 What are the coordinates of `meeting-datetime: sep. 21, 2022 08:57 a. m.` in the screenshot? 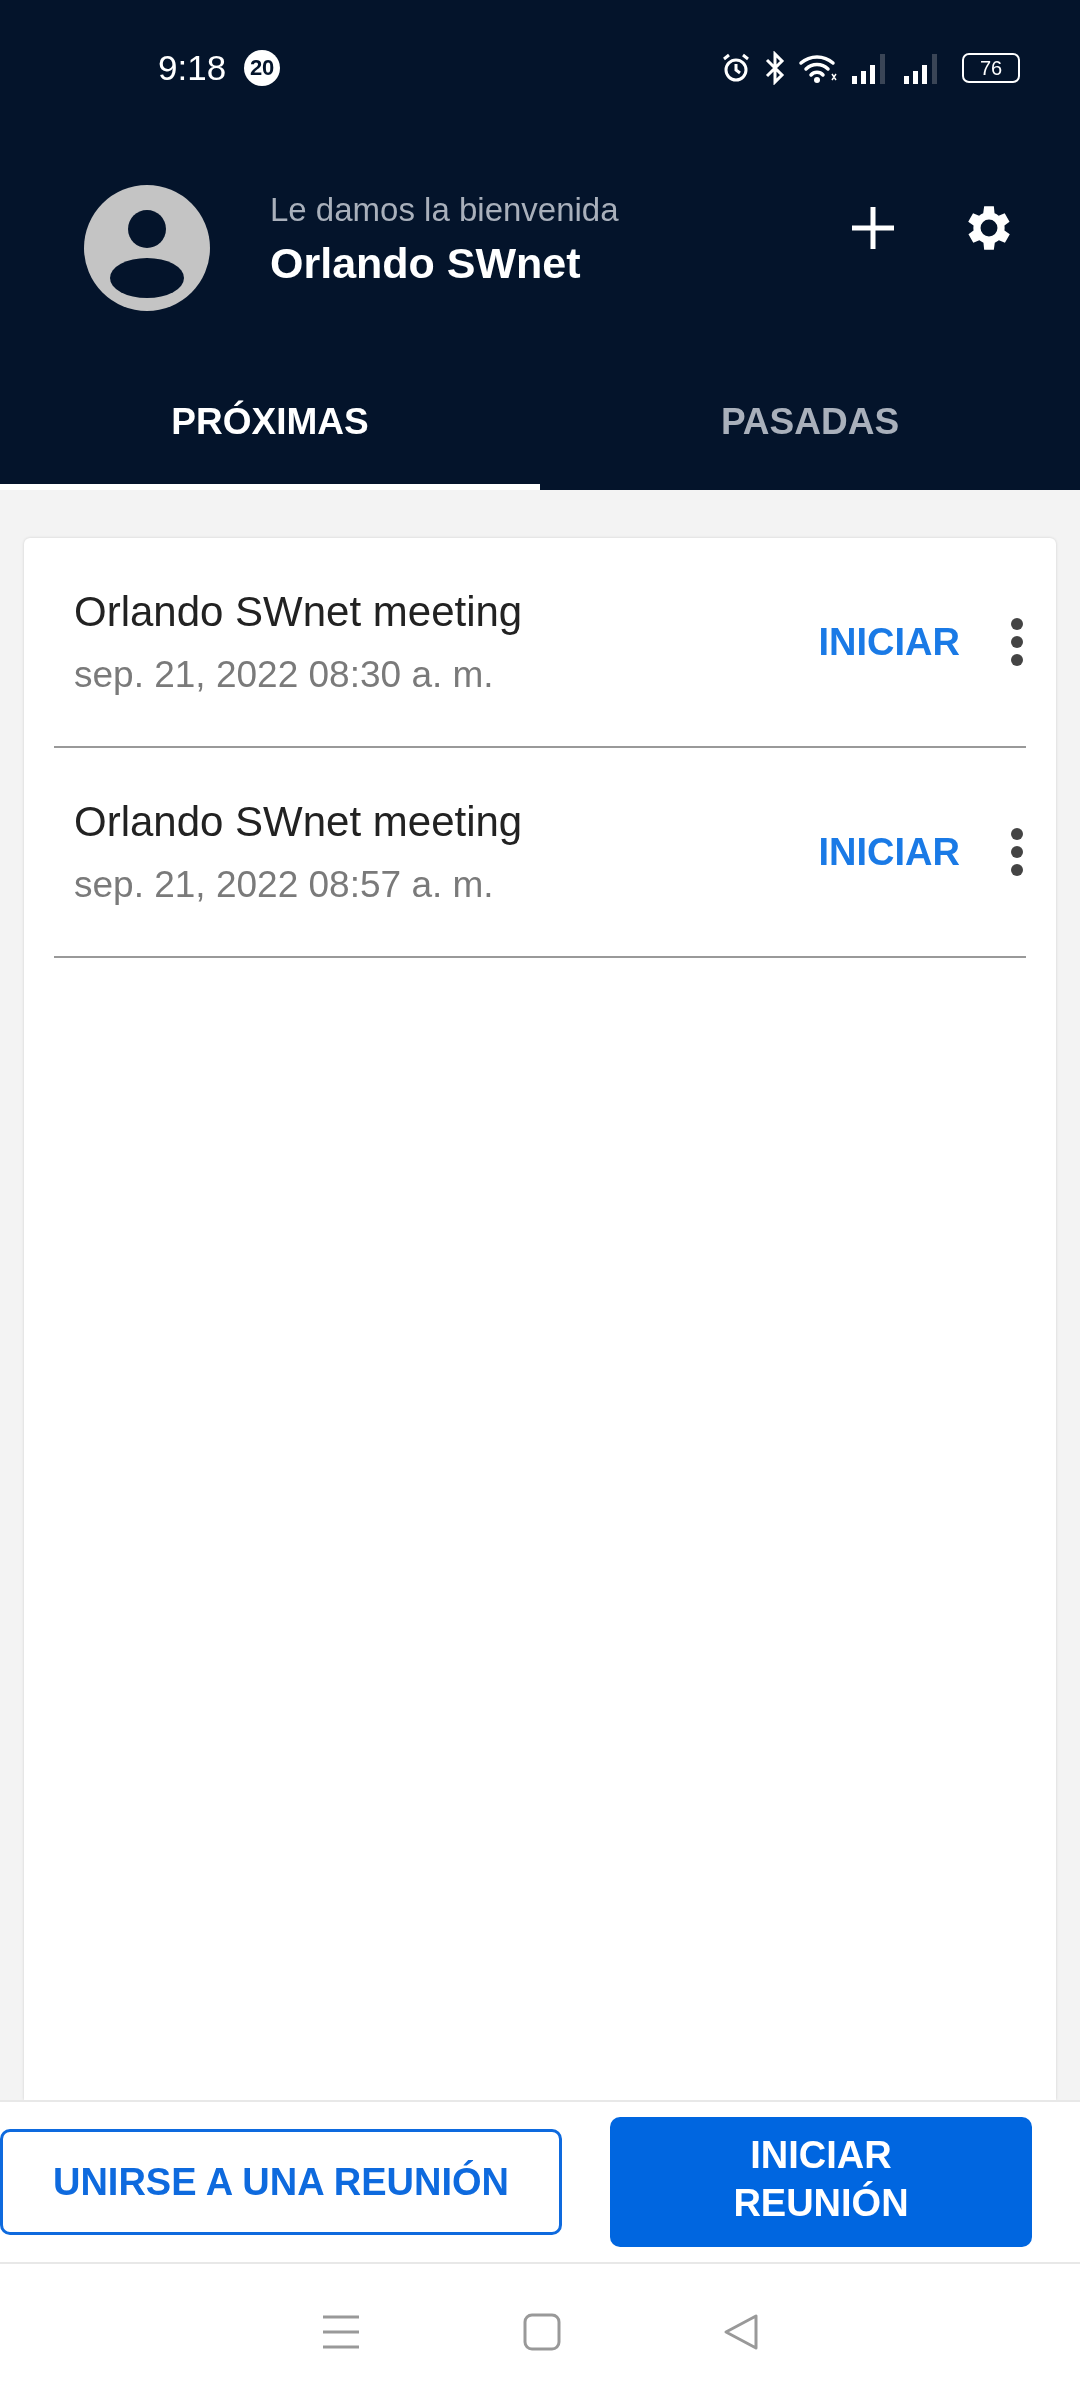 It's located at (284, 885).